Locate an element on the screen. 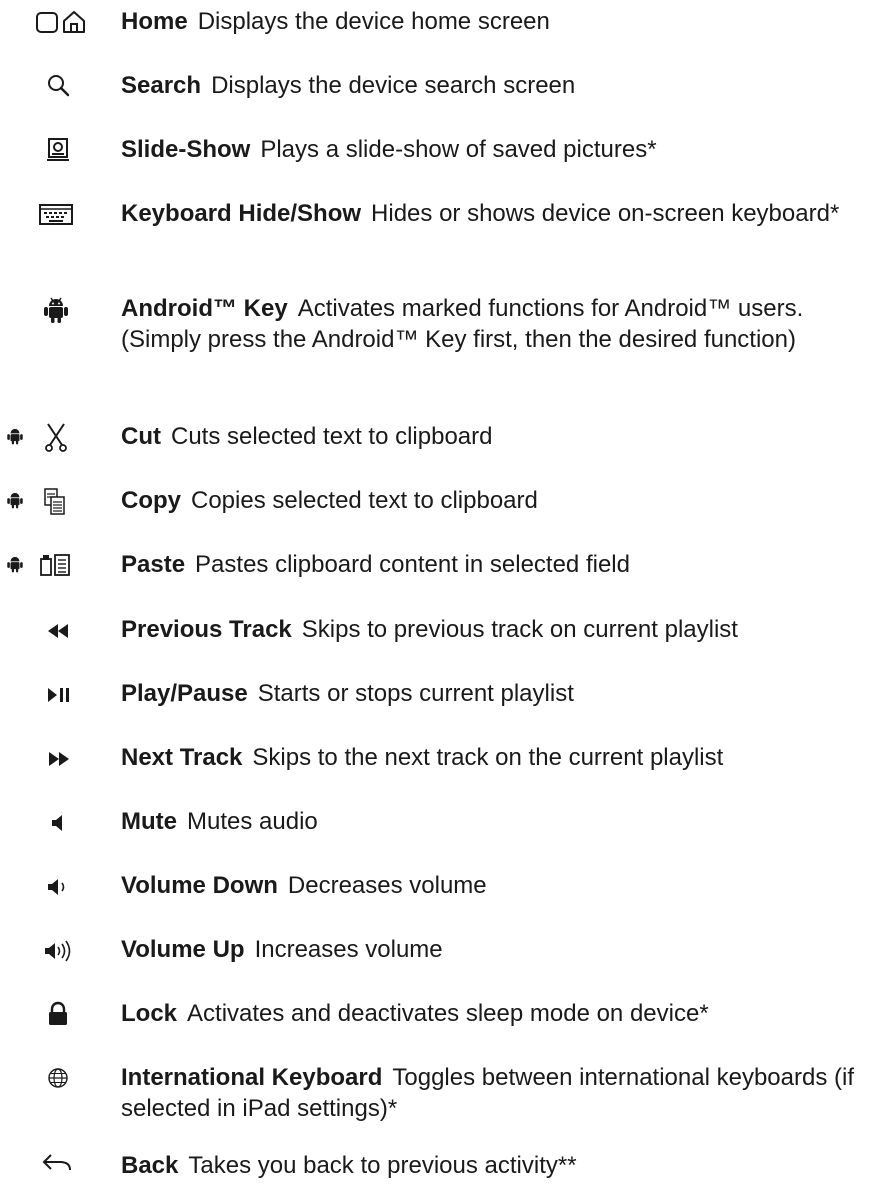  volume-down-icon is located at coordinates (59, 887).